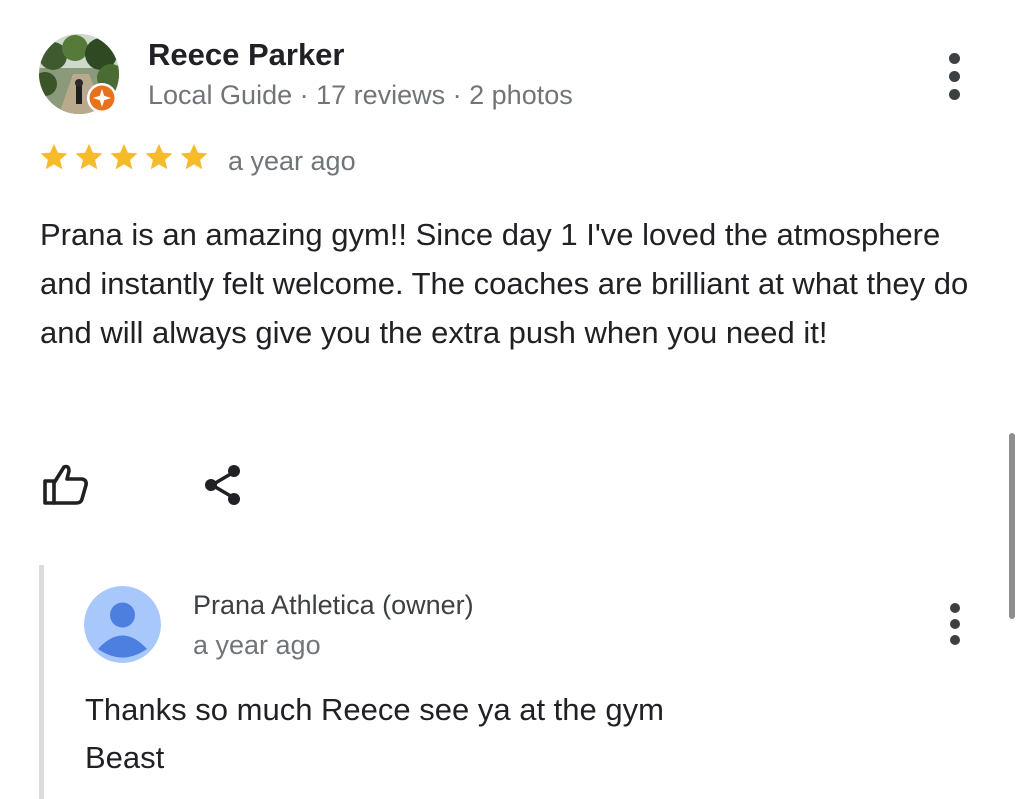  What do you see at coordinates (1012, 526) in the screenshot?
I see `scrollbar-thumb` at bounding box center [1012, 526].